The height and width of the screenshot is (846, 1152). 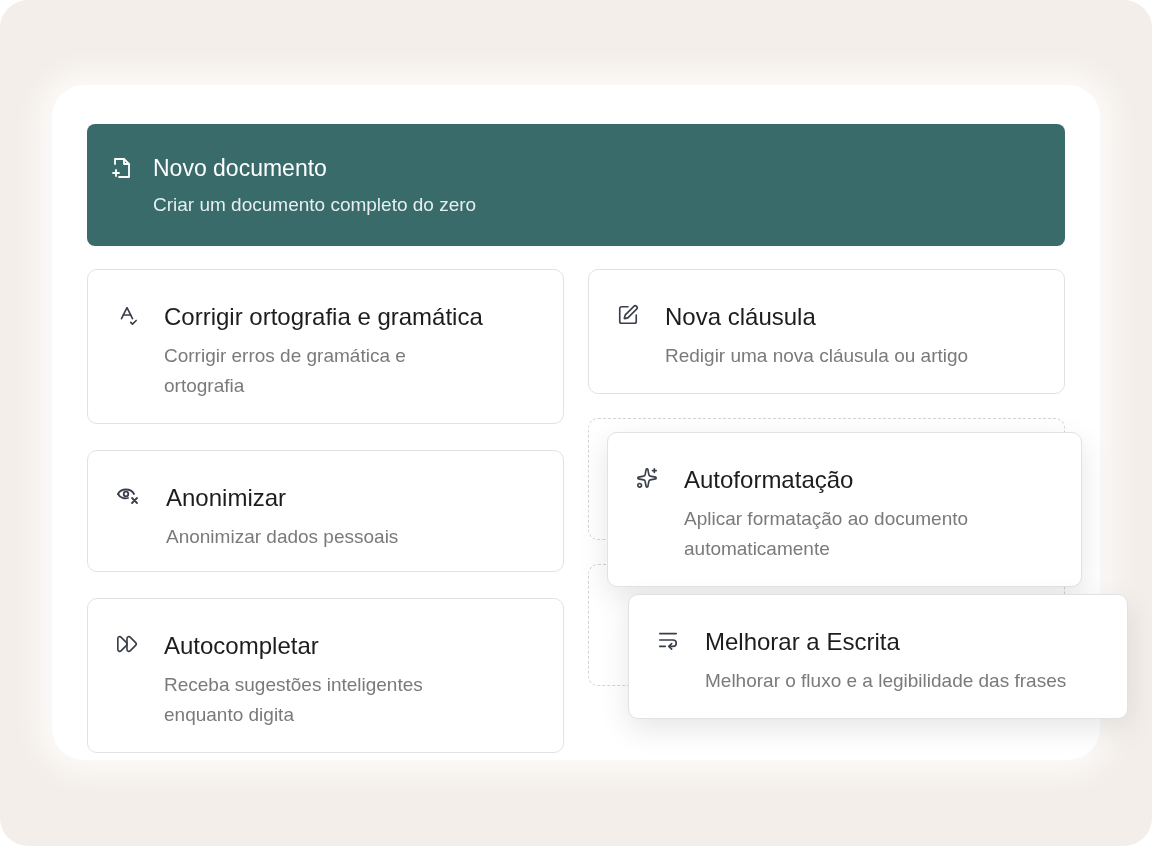 What do you see at coordinates (741, 317) in the screenshot?
I see `card-title: Nova cláusula` at bounding box center [741, 317].